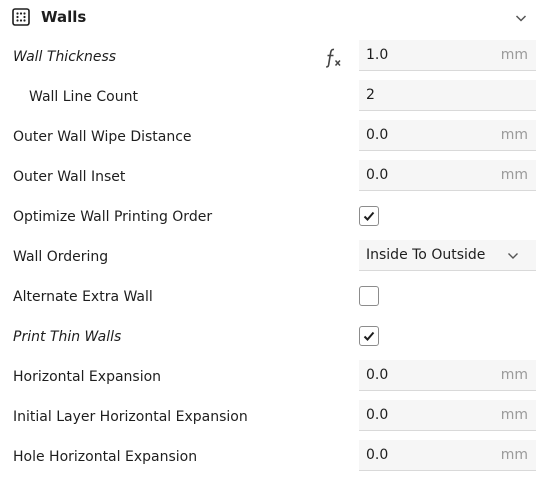  Describe the element at coordinates (270, 138) in the screenshot. I see `setting-outer-wall-wipe-distance: Outer Wall Wipe Distance mm` at that location.